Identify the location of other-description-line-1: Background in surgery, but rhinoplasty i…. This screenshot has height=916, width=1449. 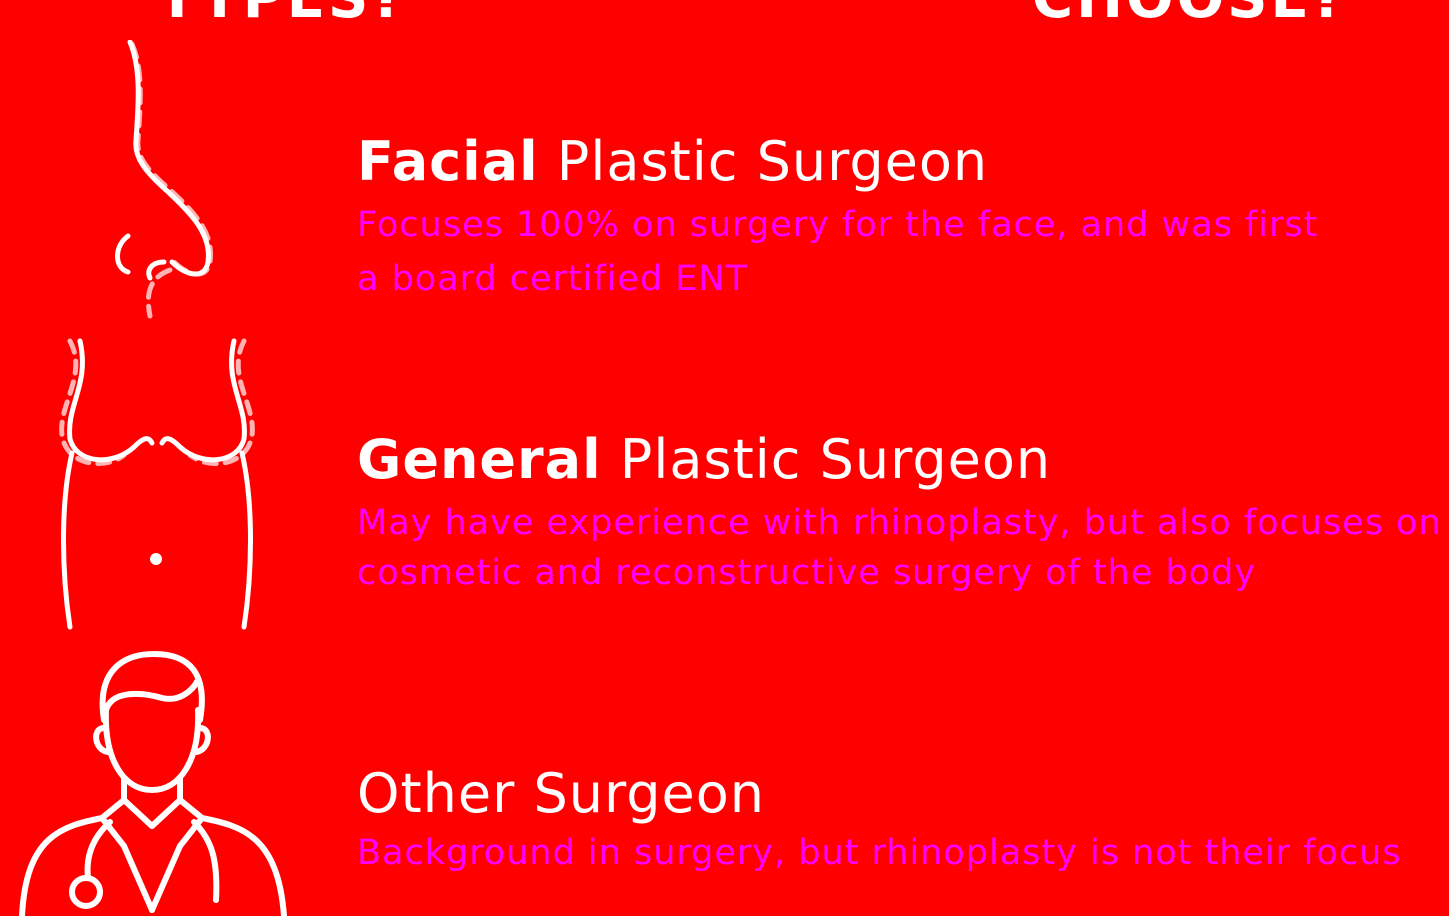
(879, 853).